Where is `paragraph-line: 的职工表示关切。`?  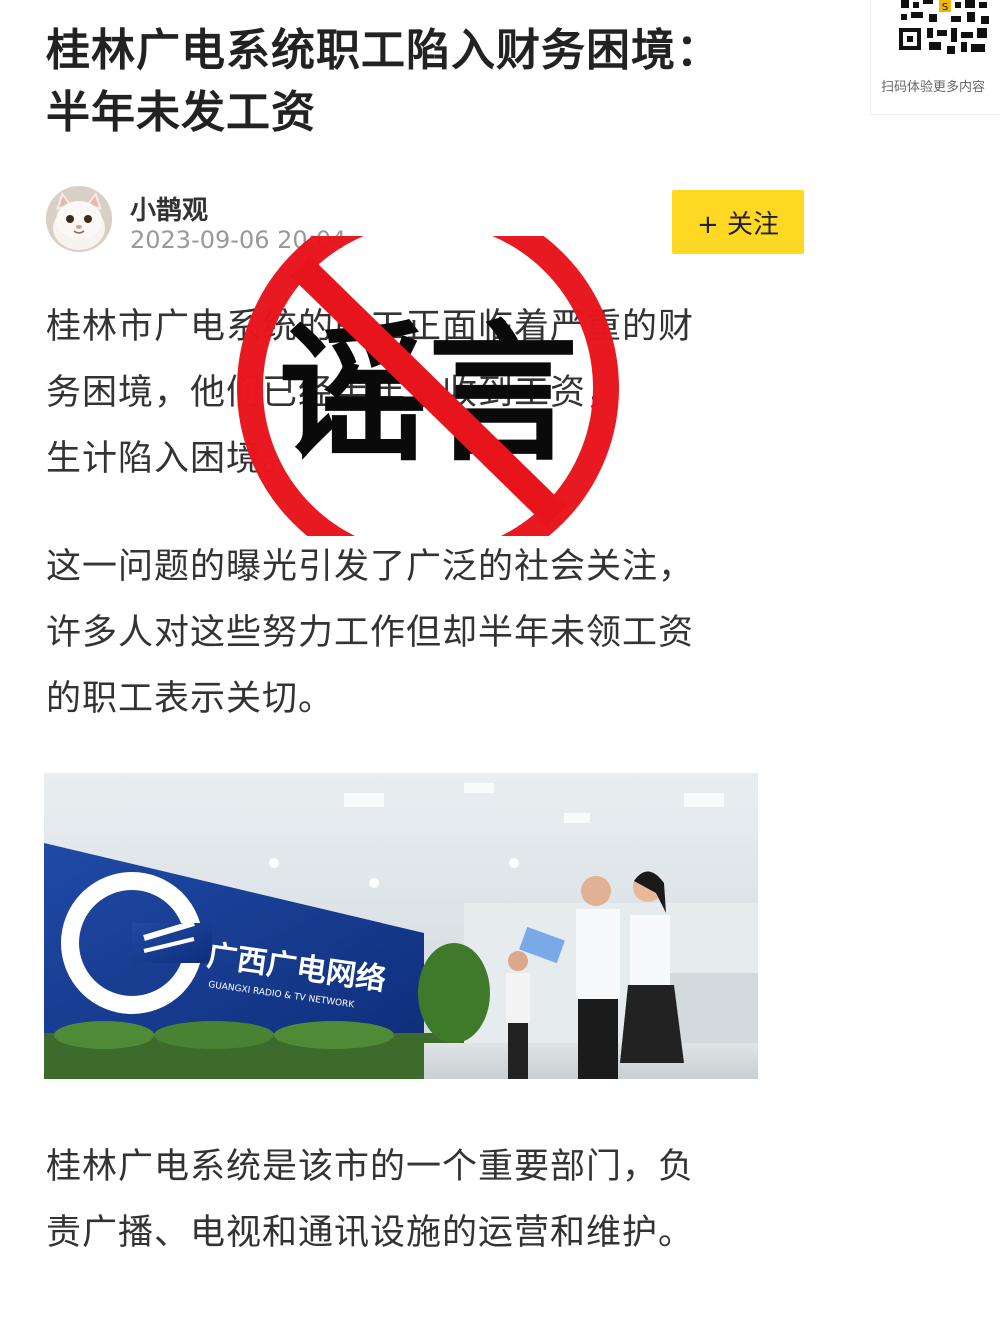
paragraph-line: 的职工表示关切。 is located at coordinates (190, 699).